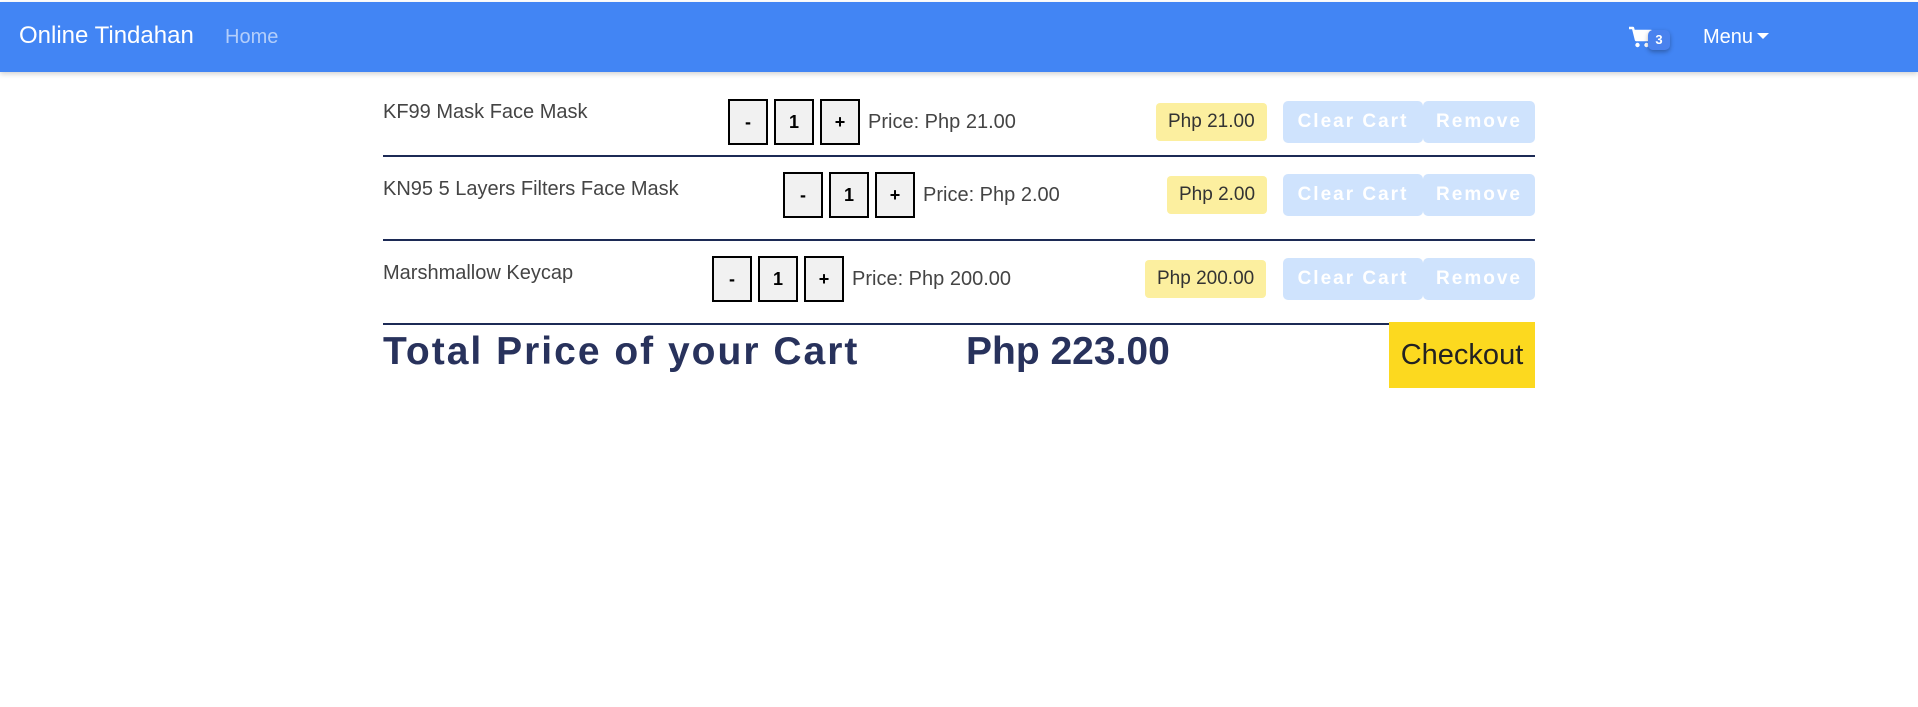 The width and height of the screenshot is (1918, 707). I want to click on menu-dropdown: Menu, so click(1736, 37).